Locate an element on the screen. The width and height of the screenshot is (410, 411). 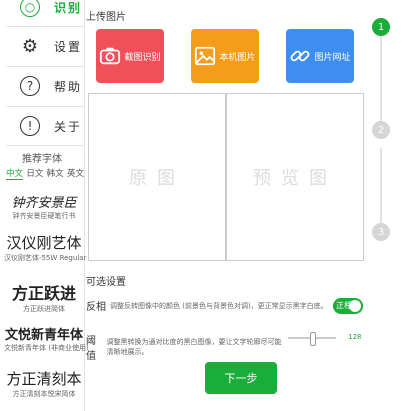
step-connector is located at coordinates (381, 83).